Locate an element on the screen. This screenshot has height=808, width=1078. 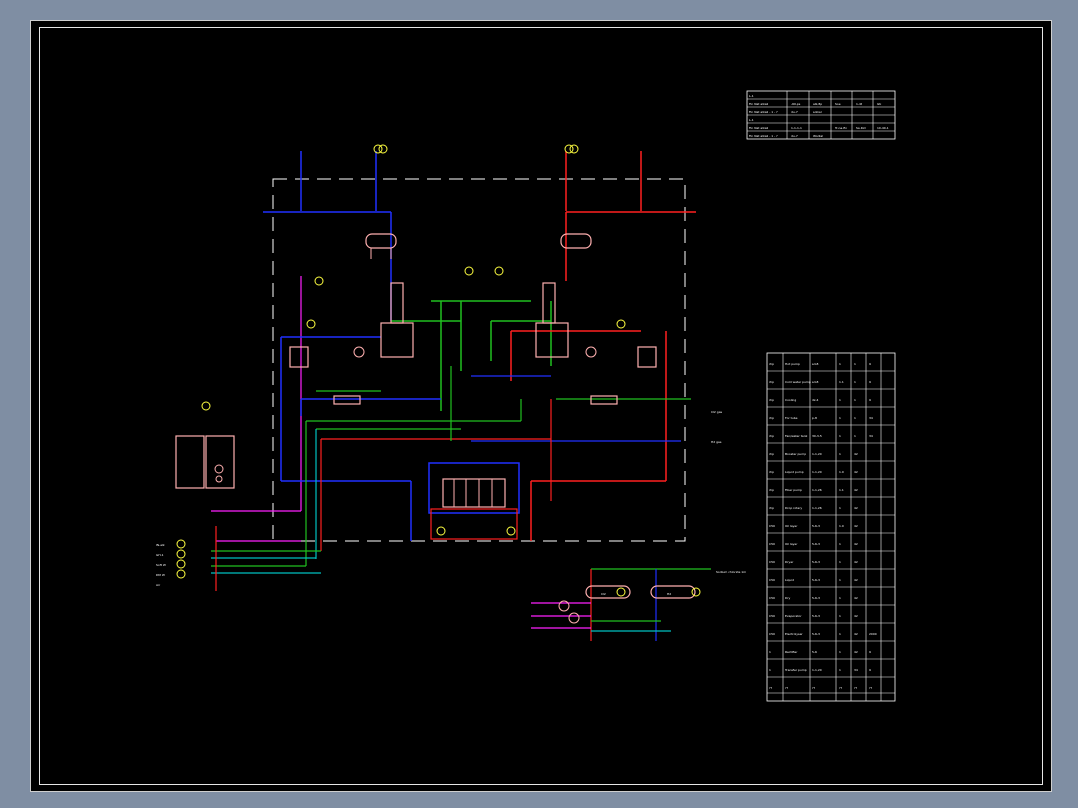
top-table-cell: Fin Nat alkali is located at coordinates (758, 104).